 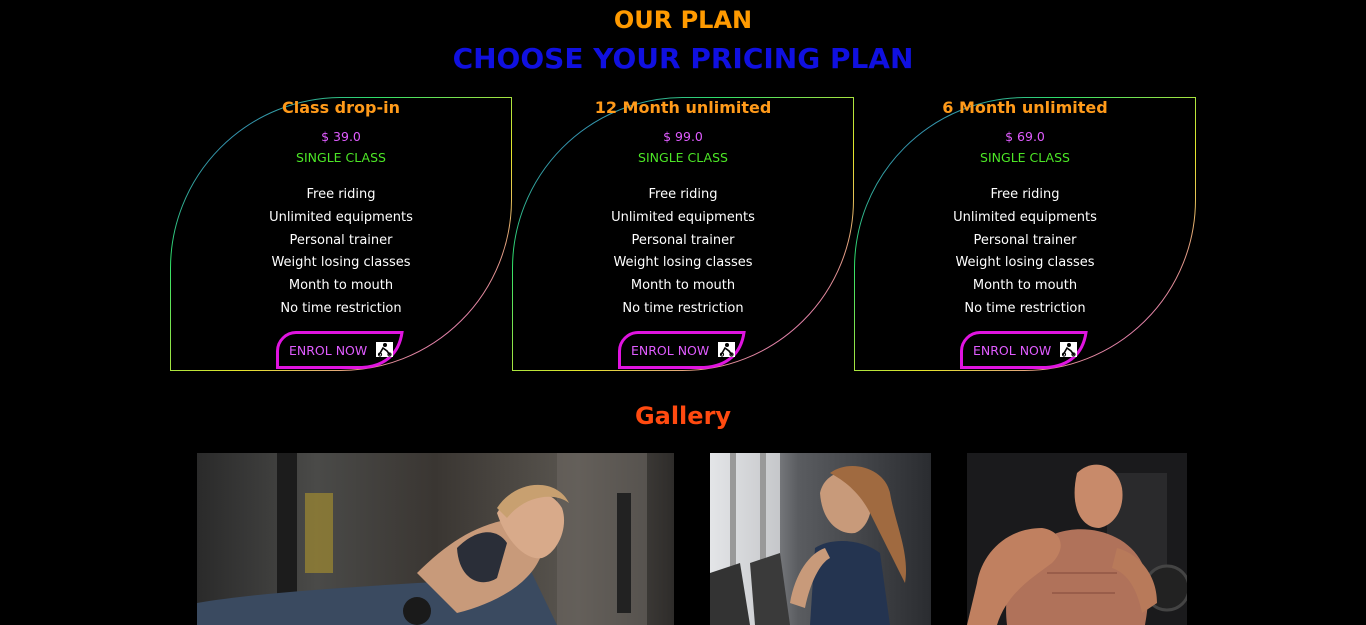 I want to click on gallery-image-pushups, so click(x=435, y=539).